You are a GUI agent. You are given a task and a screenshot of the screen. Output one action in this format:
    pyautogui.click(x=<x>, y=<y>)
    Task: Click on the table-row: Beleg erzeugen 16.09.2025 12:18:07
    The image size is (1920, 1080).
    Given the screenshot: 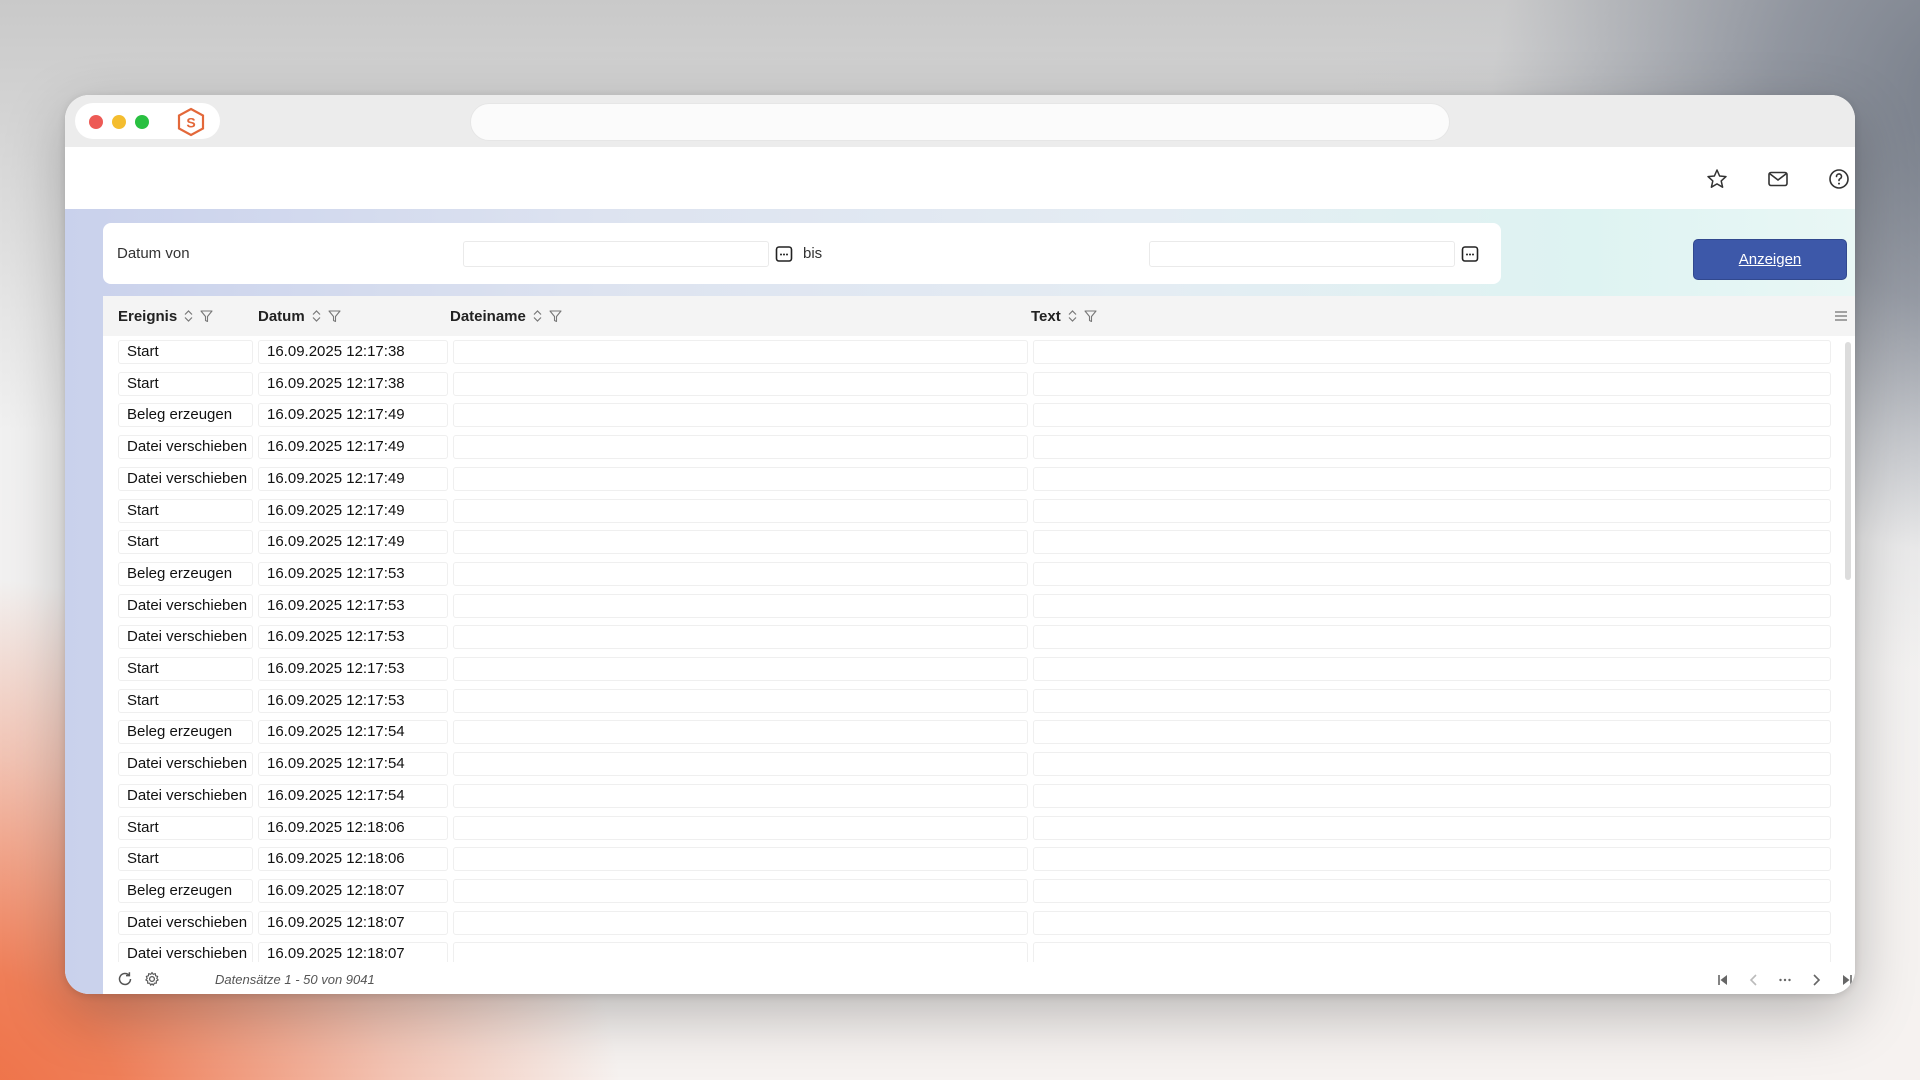 What is the action you would take?
    pyautogui.click(x=973, y=890)
    